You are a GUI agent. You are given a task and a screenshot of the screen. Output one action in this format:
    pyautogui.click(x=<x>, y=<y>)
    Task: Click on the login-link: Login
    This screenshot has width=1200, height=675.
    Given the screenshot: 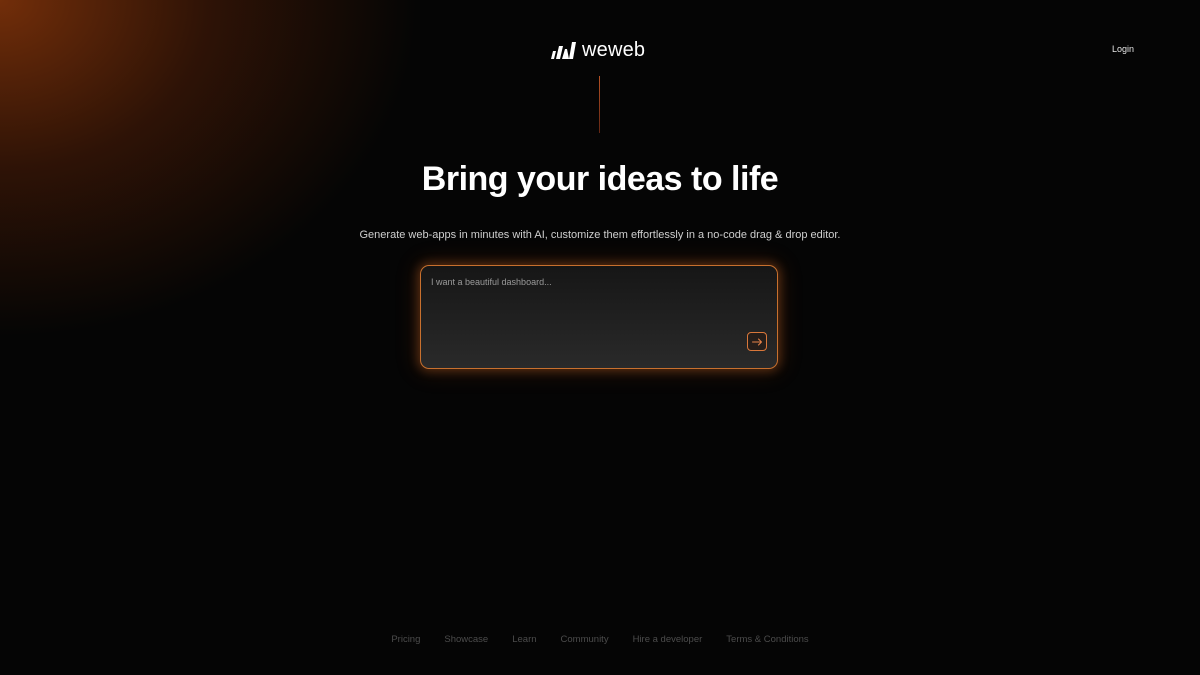 What is the action you would take?
    pyautogui.click(x=1123, y=49)
    